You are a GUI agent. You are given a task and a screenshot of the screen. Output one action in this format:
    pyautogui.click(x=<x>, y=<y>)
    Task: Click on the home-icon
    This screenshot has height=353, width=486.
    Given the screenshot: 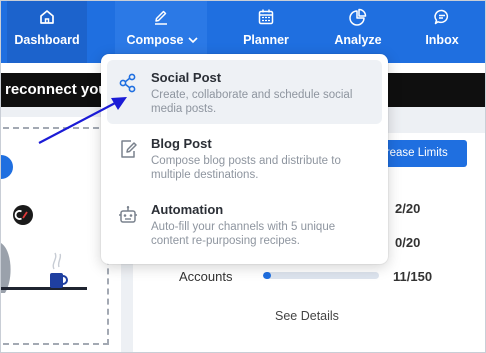 What is the action you would take?
    pyautogui.click(x=47, y=17)
    